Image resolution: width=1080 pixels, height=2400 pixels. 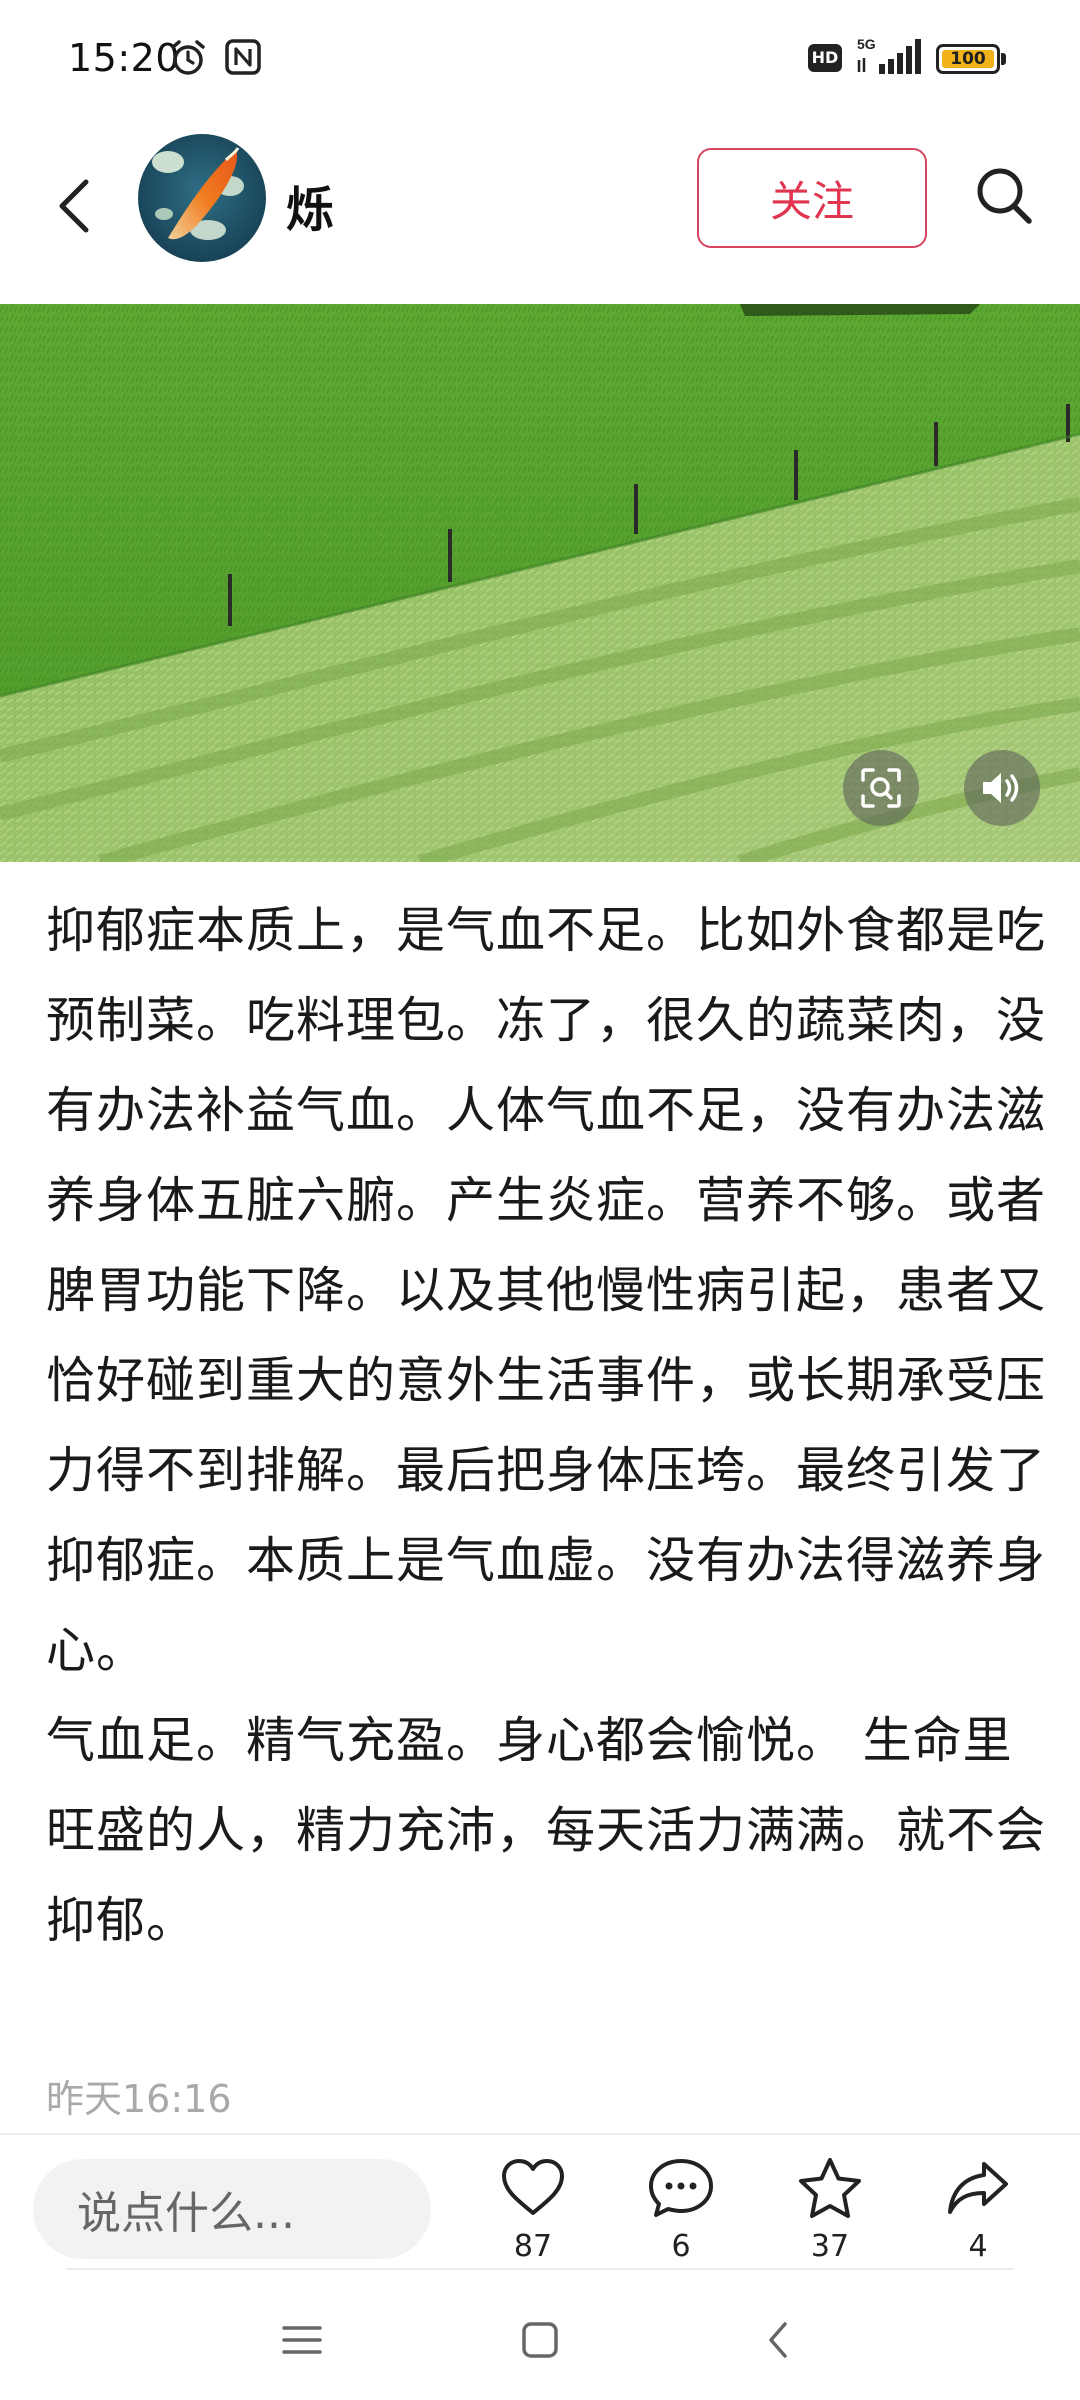 I want to click on favorite-button: 37, so click(x=830, y=2209).